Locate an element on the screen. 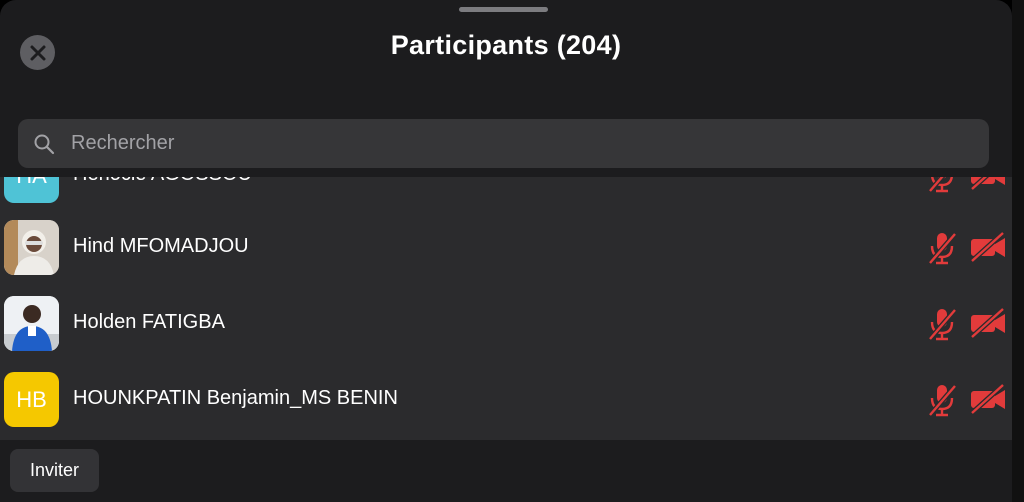 The height and width of the screenshot is (502, 1024). participant-row: Hind MFOMADJOU is located at coordinates (506, 249).